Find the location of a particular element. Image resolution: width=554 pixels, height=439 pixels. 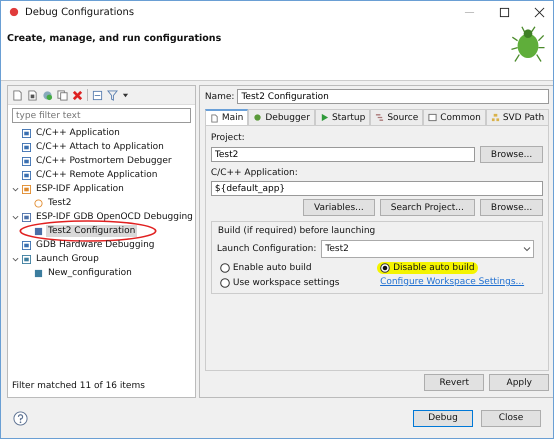

tree-item: ESP-IDF GDB OpenOCD Debugging is located at coordinates (114, 217).